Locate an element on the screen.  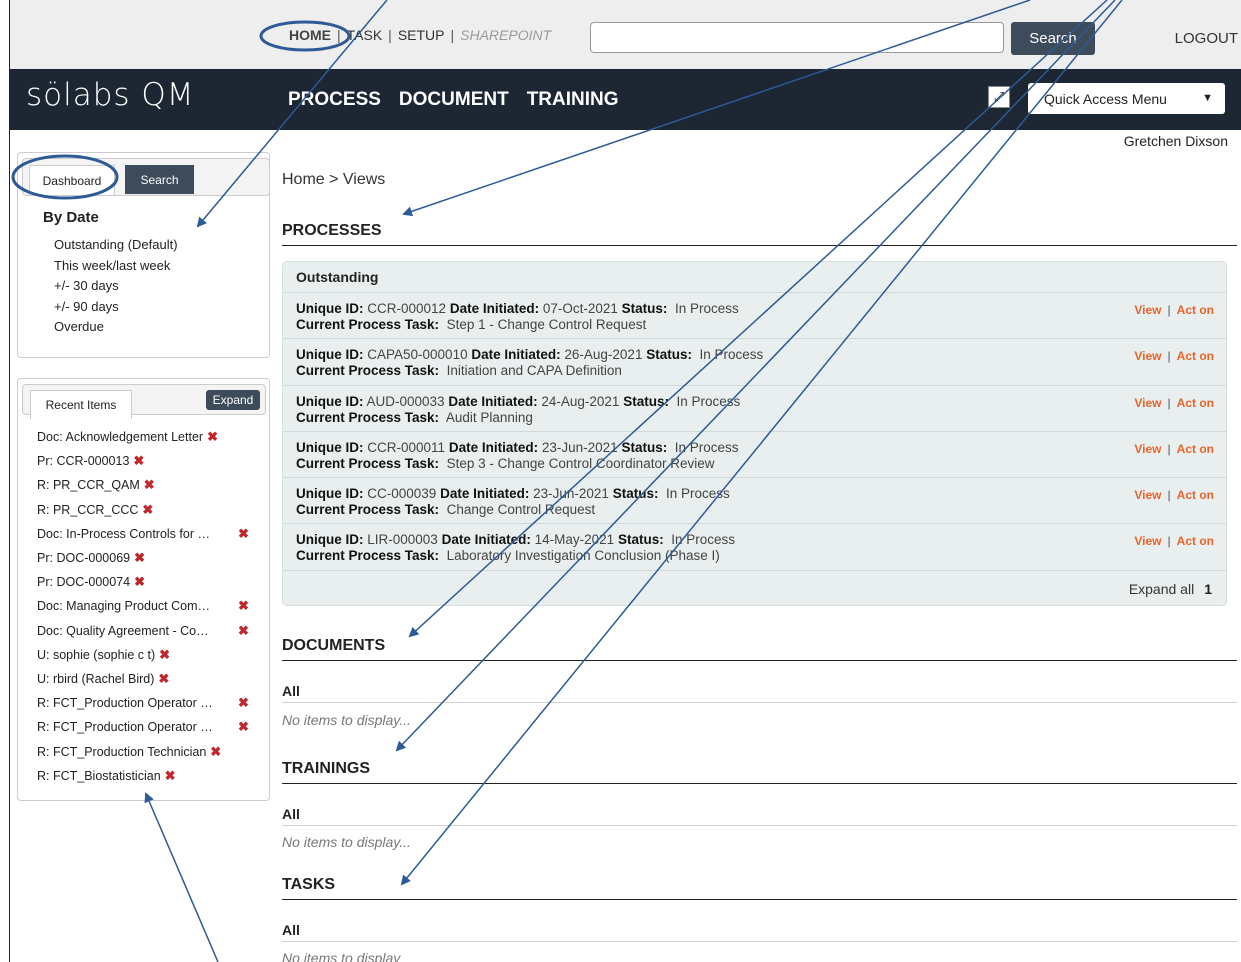
row-actions: View | Act on is located at coordinates (1174, 310).